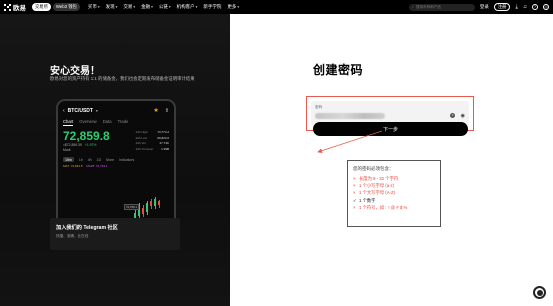 This screenshot has height=306, width=553. Describe the element at coordinates (376, 178) in the screenshot. I see `rule-length: × 长度为 8 - 32 个字符` at that location.